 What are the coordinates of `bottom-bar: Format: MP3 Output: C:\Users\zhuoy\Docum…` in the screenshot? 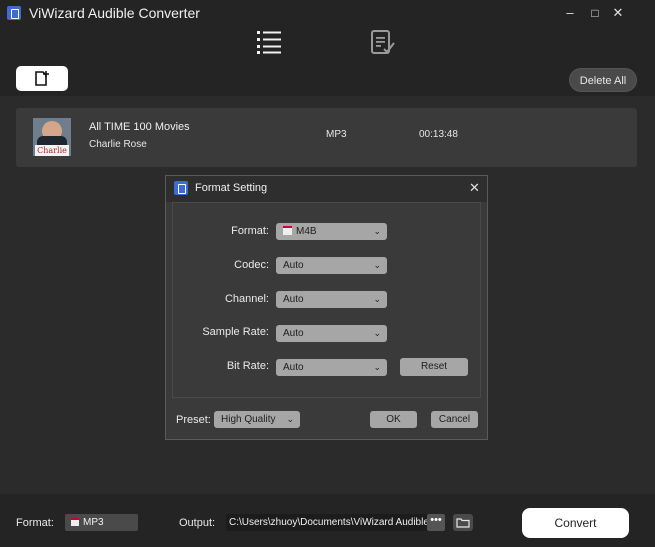 It's located at (327, 520).